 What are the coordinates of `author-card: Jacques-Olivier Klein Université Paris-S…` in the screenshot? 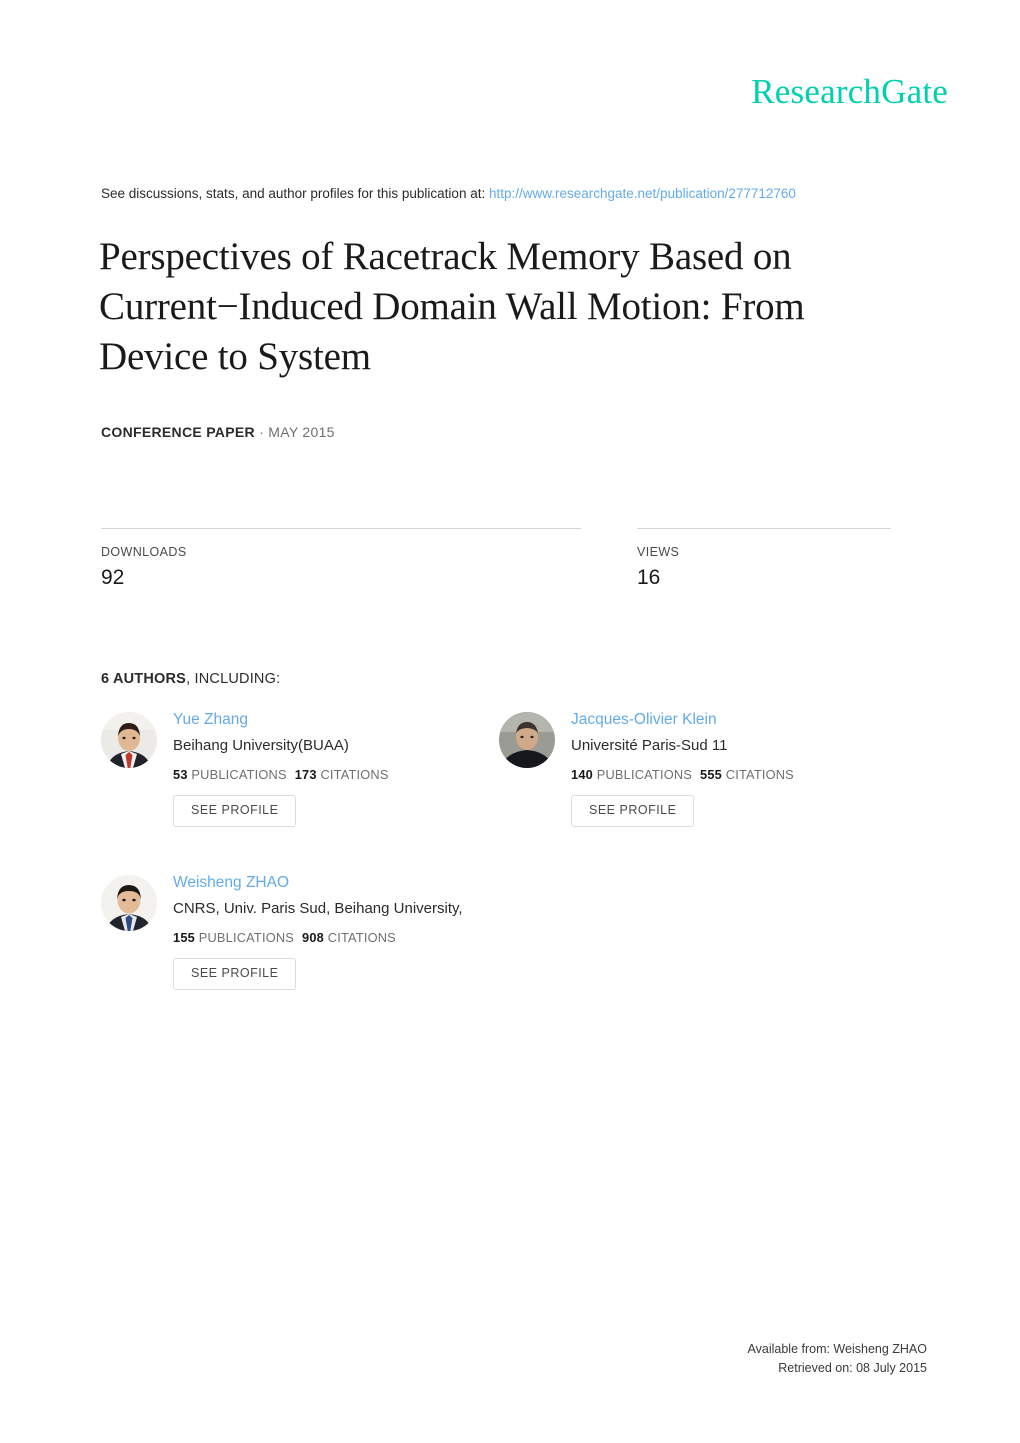 It's located at (709, 768).